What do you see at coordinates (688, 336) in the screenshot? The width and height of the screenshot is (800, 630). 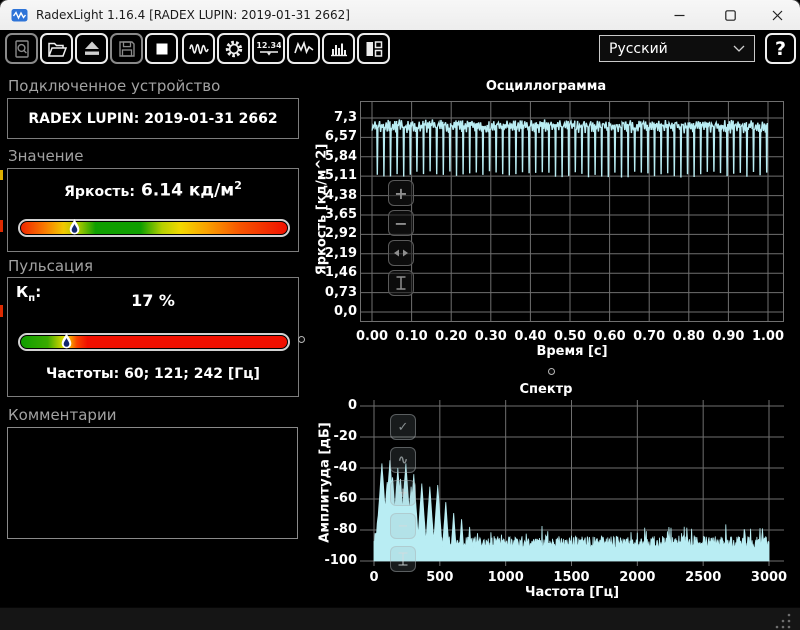 I see `osc-x-tick-label: 0.80` at bounding box center [688, 336].